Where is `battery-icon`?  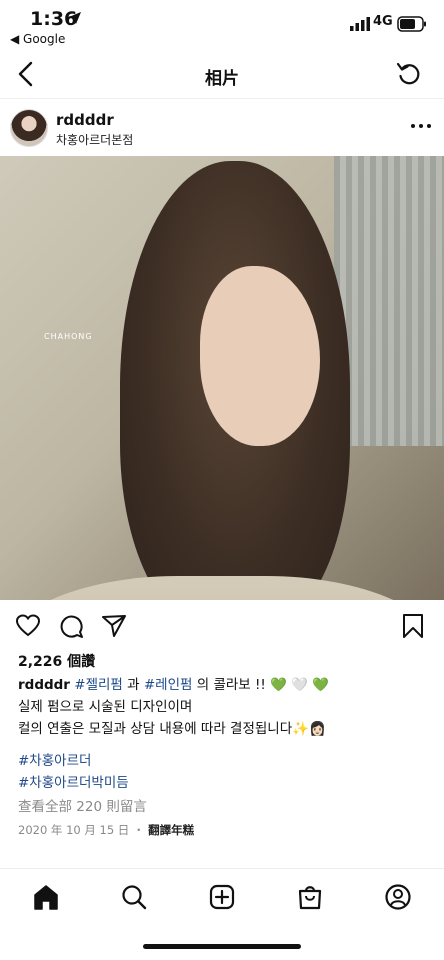
battery-icon is located at coordinates (411, 24).